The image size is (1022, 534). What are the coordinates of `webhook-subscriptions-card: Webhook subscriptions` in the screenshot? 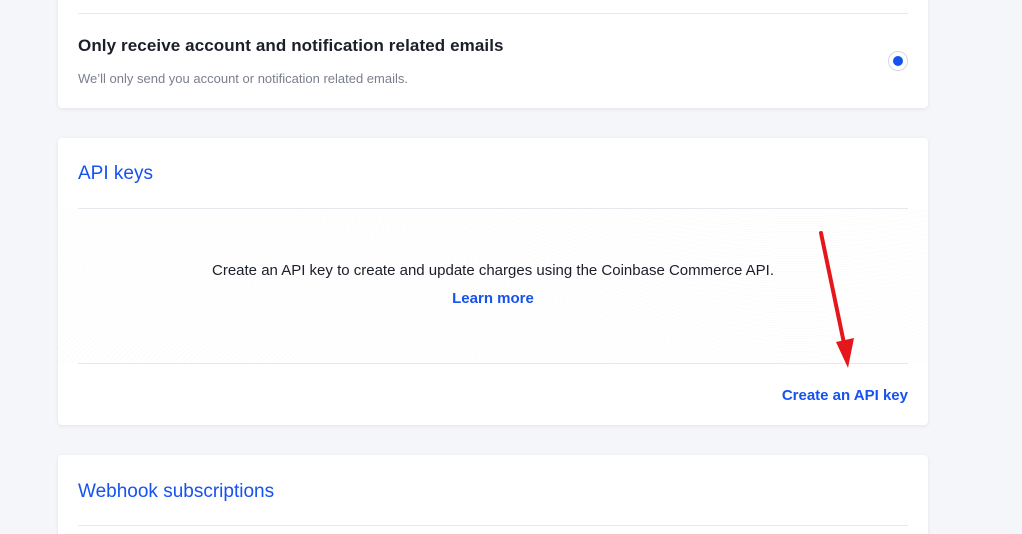 It's located at (493, 494).